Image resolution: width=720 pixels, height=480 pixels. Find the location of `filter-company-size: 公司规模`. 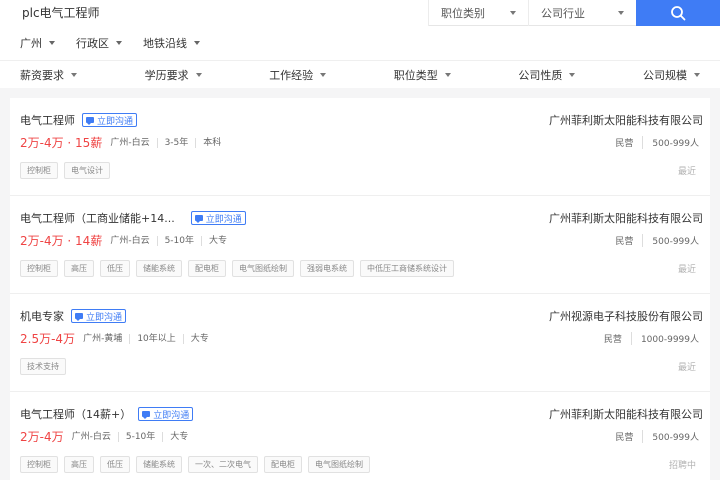

filter-company-size: 公司规模 is located at coordinates (671, 75).